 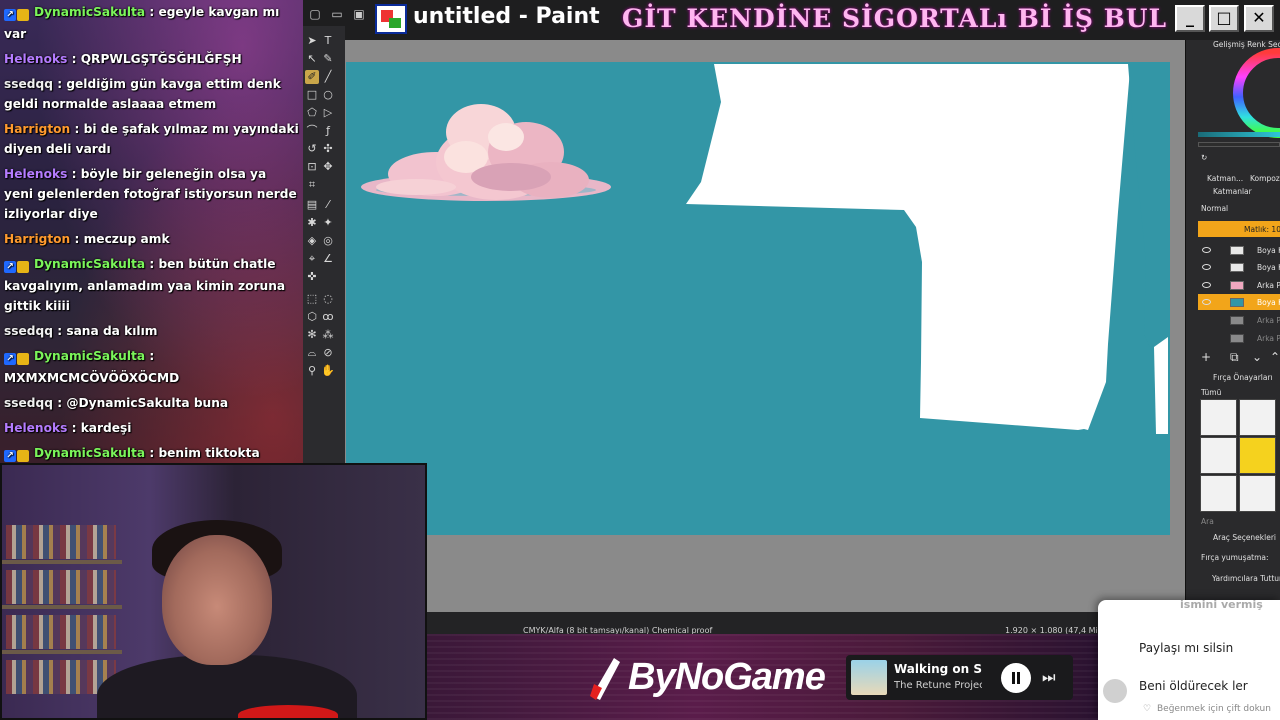 What do you see at coordinates (328, 317) in the screenshot?
I see `freehand-select-icon: ꝏ` at bounding box center [328, 317].